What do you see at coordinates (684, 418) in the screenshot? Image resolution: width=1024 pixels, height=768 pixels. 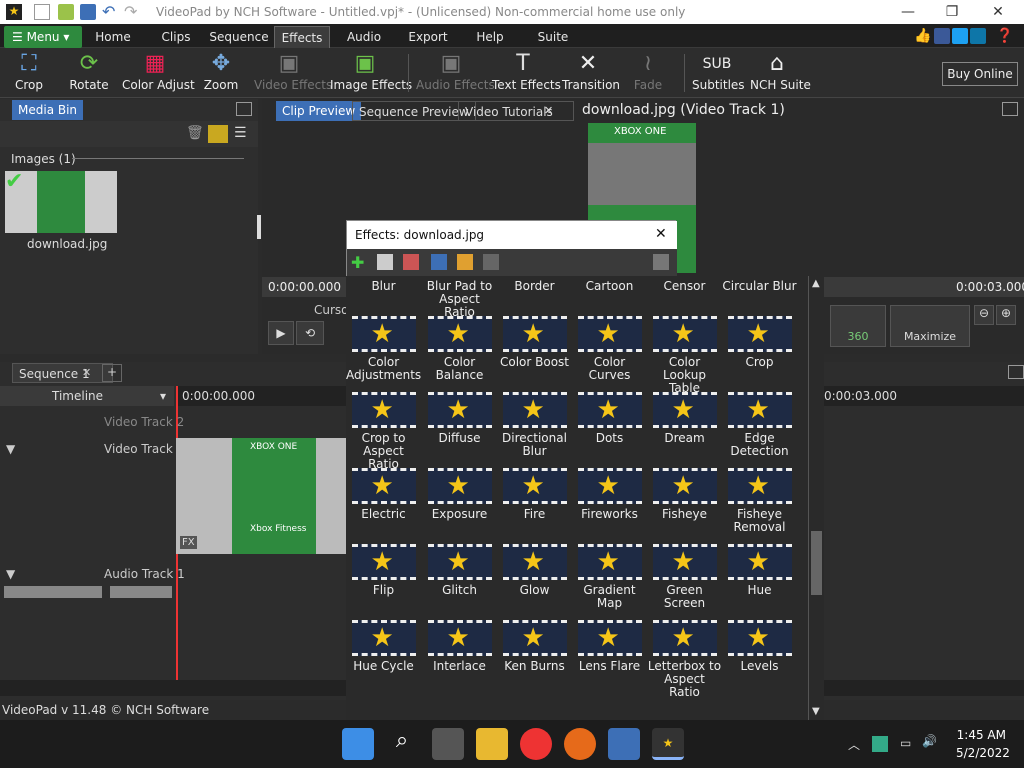 I see `effect-item: ★ Dream` at bounding box center [684, 418].